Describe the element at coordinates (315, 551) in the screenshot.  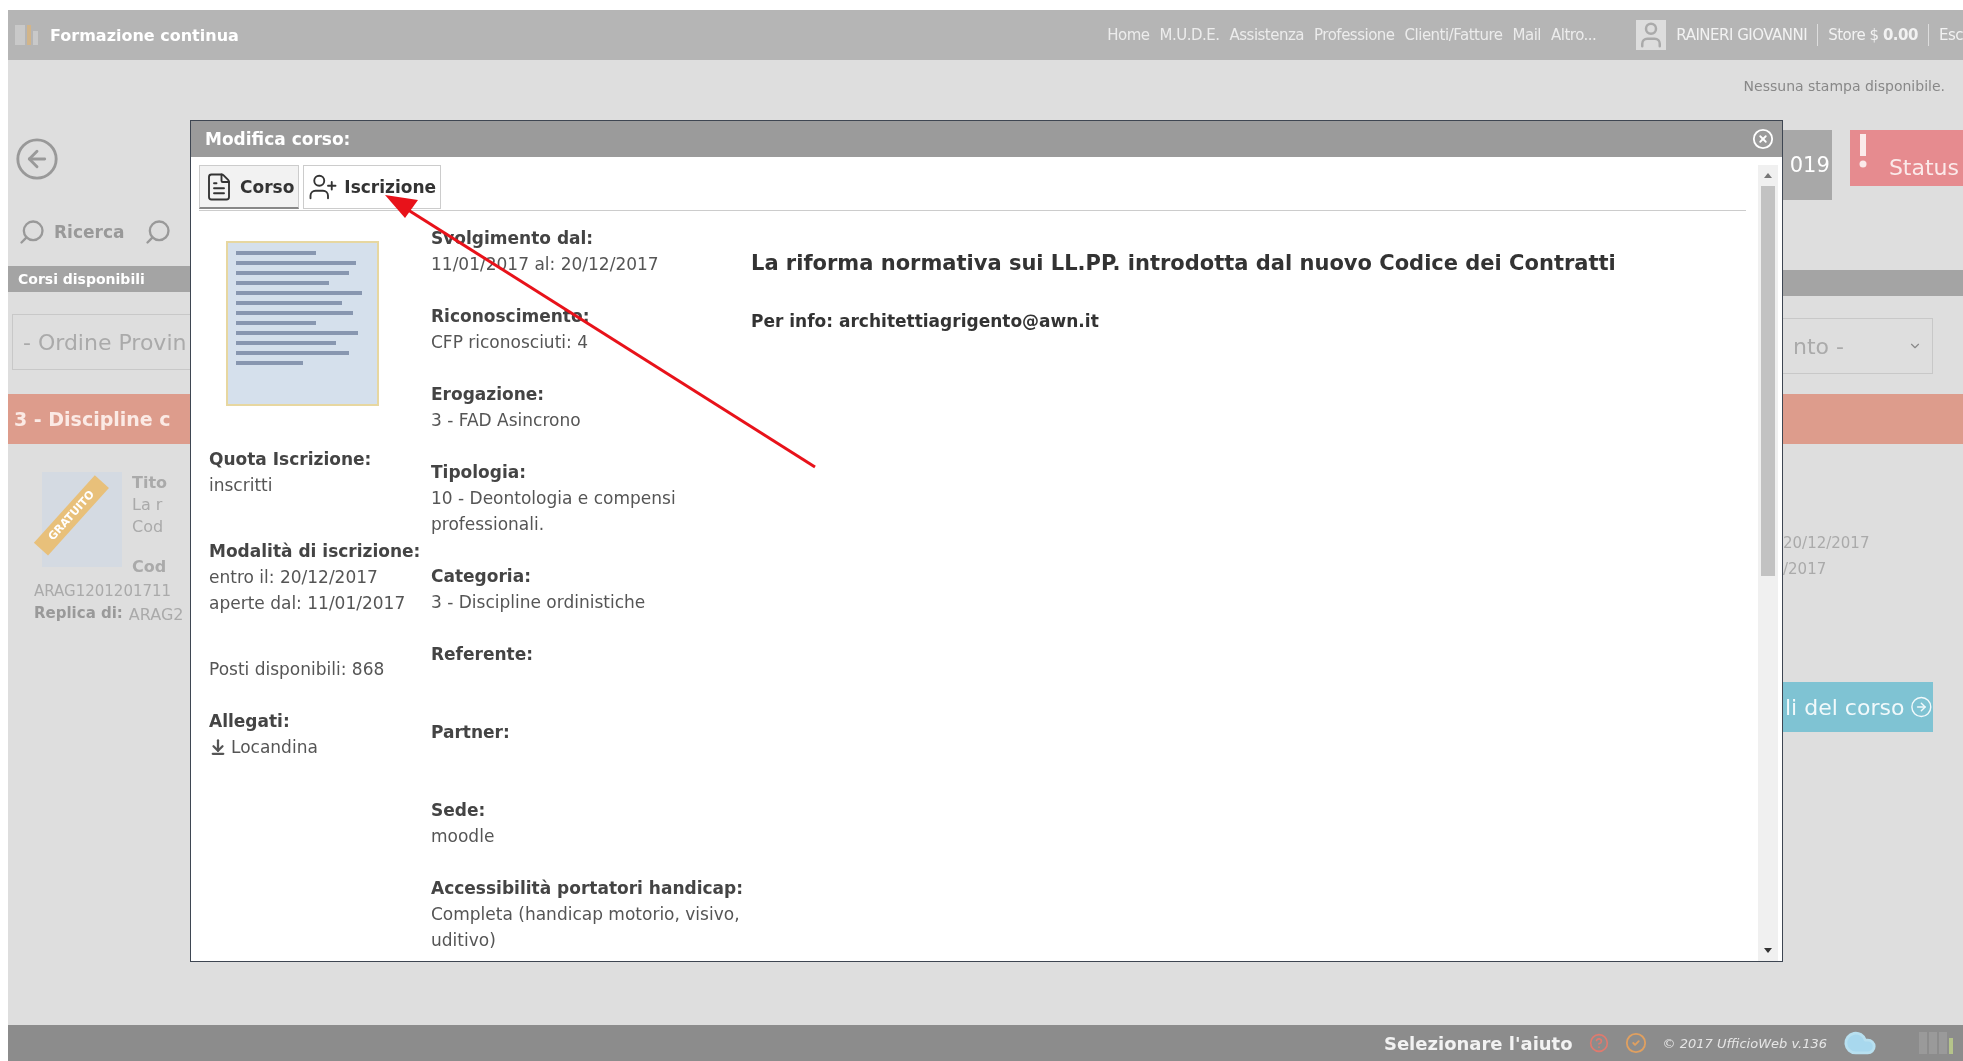
I see `field-label: Modalità di iscrizione:` at that location.